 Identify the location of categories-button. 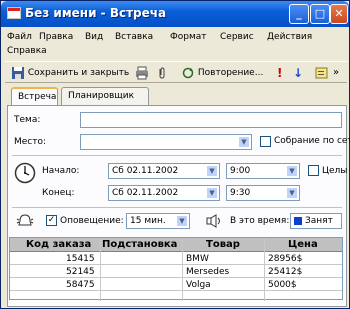
(322, 73).